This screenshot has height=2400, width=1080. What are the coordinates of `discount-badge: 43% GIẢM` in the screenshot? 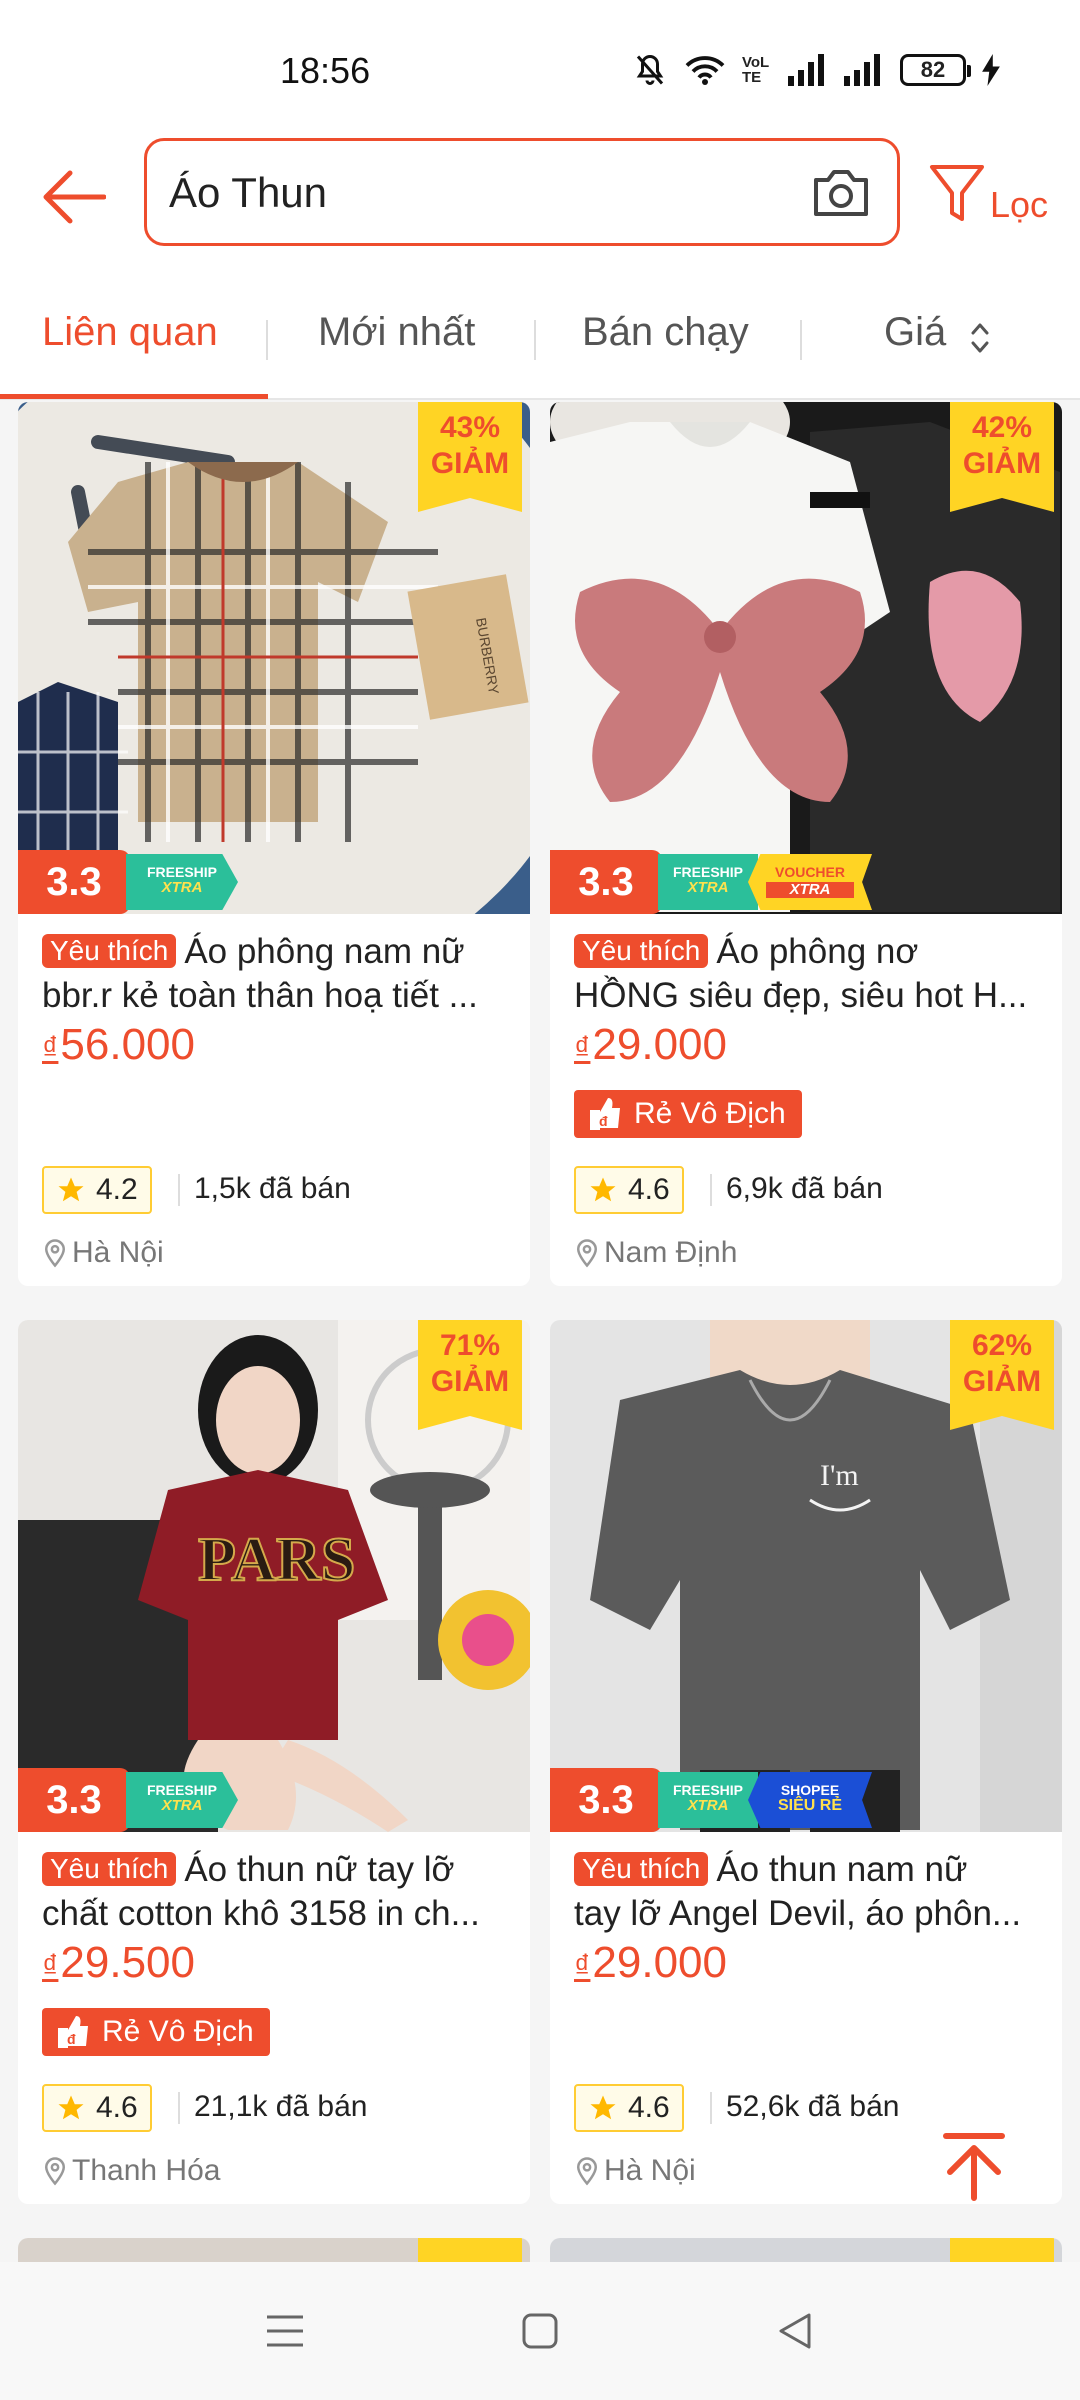 It's located at (470, 457).